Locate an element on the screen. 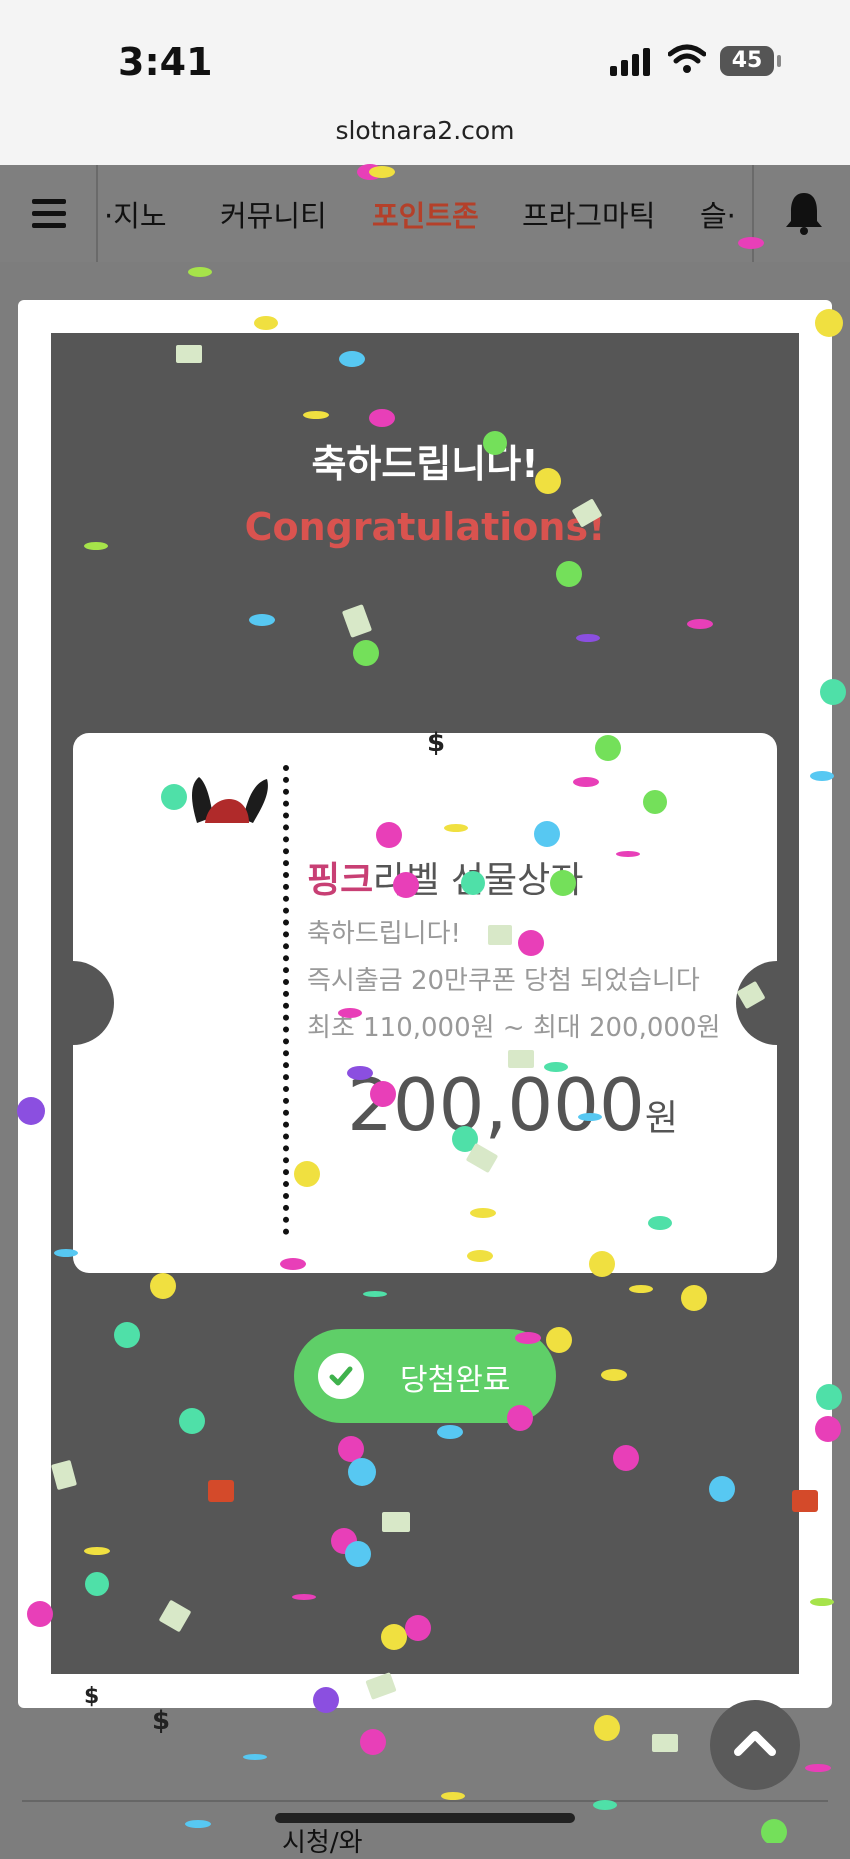 This screenshot has width=850, height=1859. nav-item-point-zone: 포인트존 is located at coordinates (425, 214).